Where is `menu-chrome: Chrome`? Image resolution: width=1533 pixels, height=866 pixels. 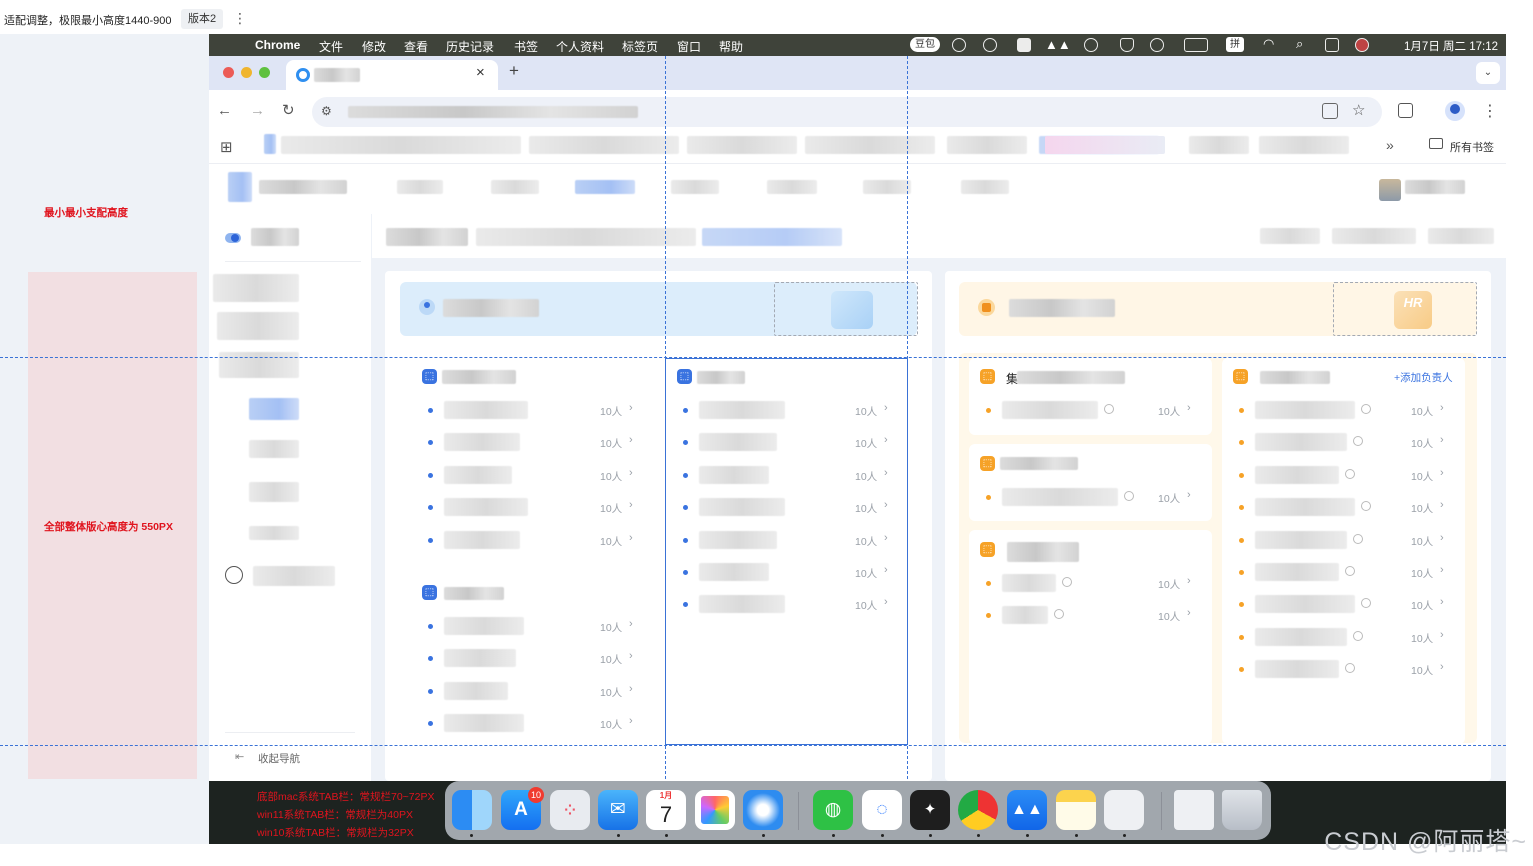 menu-chrome: Chrome is located at coordinates (277, 45).